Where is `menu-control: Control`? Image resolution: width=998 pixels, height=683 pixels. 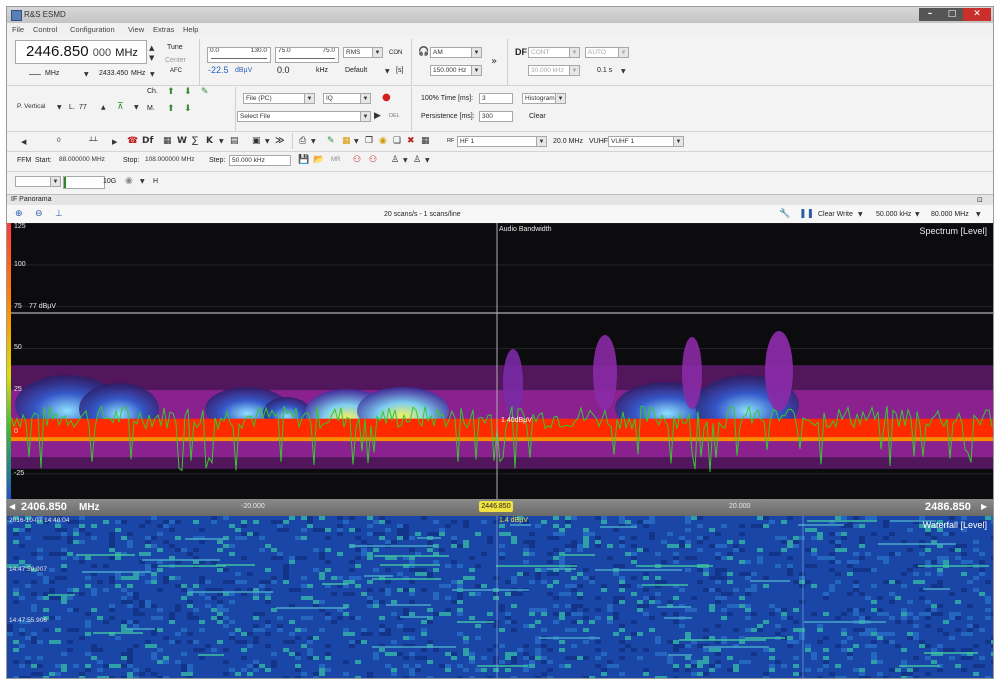 menu-control: Control is located at coordinates (45, 29).